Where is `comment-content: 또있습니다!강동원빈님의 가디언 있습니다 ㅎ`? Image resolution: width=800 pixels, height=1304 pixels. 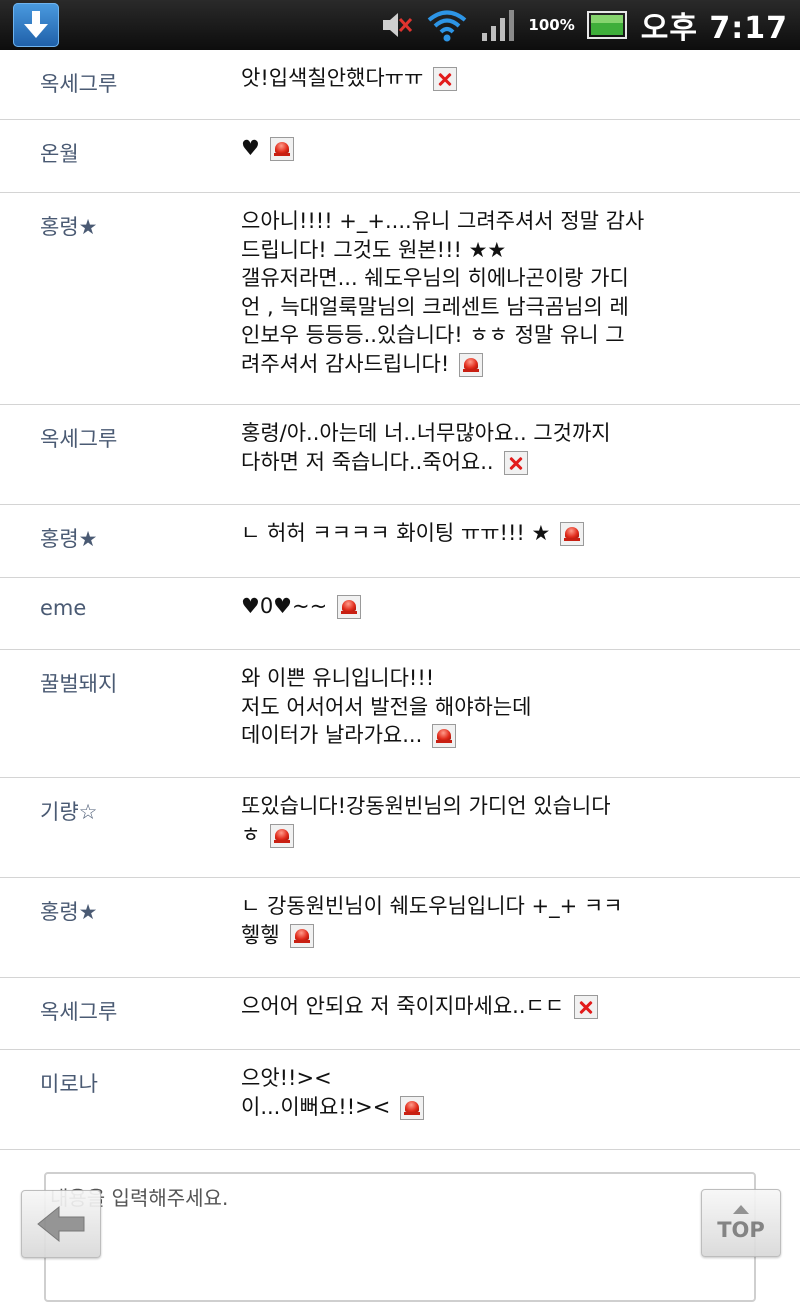
comment-content: 또있습니다!강동원빈님의 가디언 있습니다 ㅎ is located at coordinates (456, 820).